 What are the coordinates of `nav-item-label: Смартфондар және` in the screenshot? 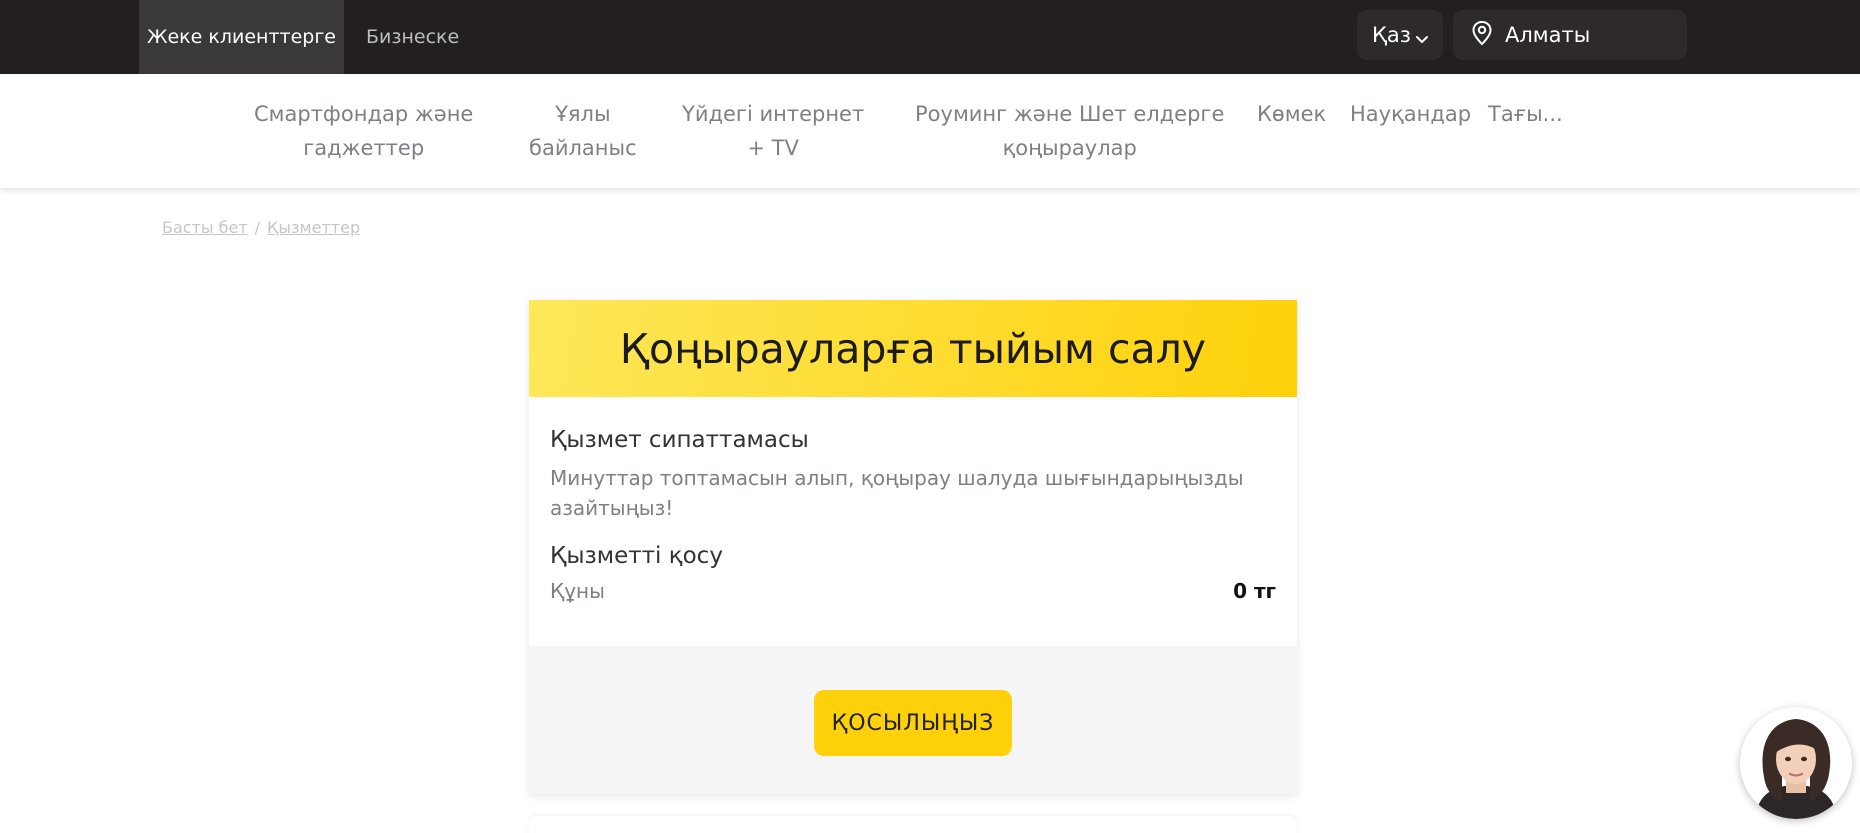 It's located at (364, 114).